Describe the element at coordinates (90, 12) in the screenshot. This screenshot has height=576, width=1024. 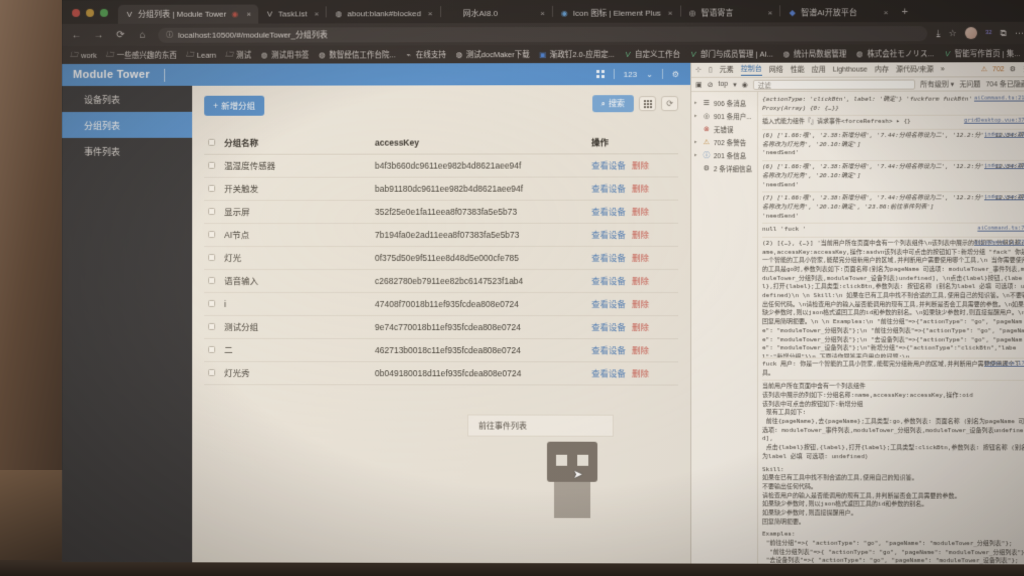
I see `minimize-window-button` at that location.